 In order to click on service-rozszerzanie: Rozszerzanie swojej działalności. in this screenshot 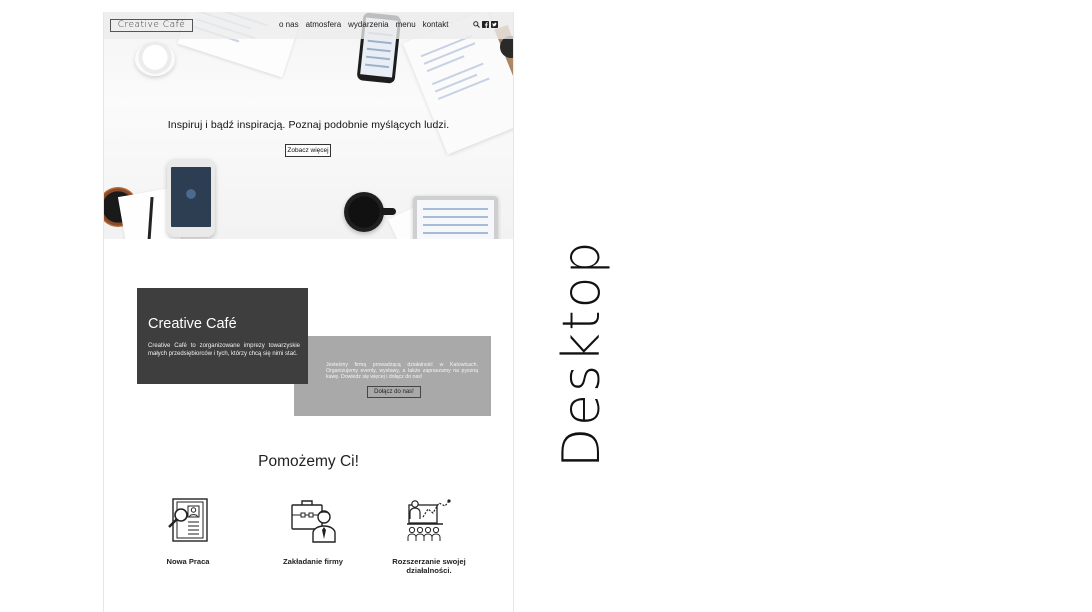, I will do `click(429, 536)`.